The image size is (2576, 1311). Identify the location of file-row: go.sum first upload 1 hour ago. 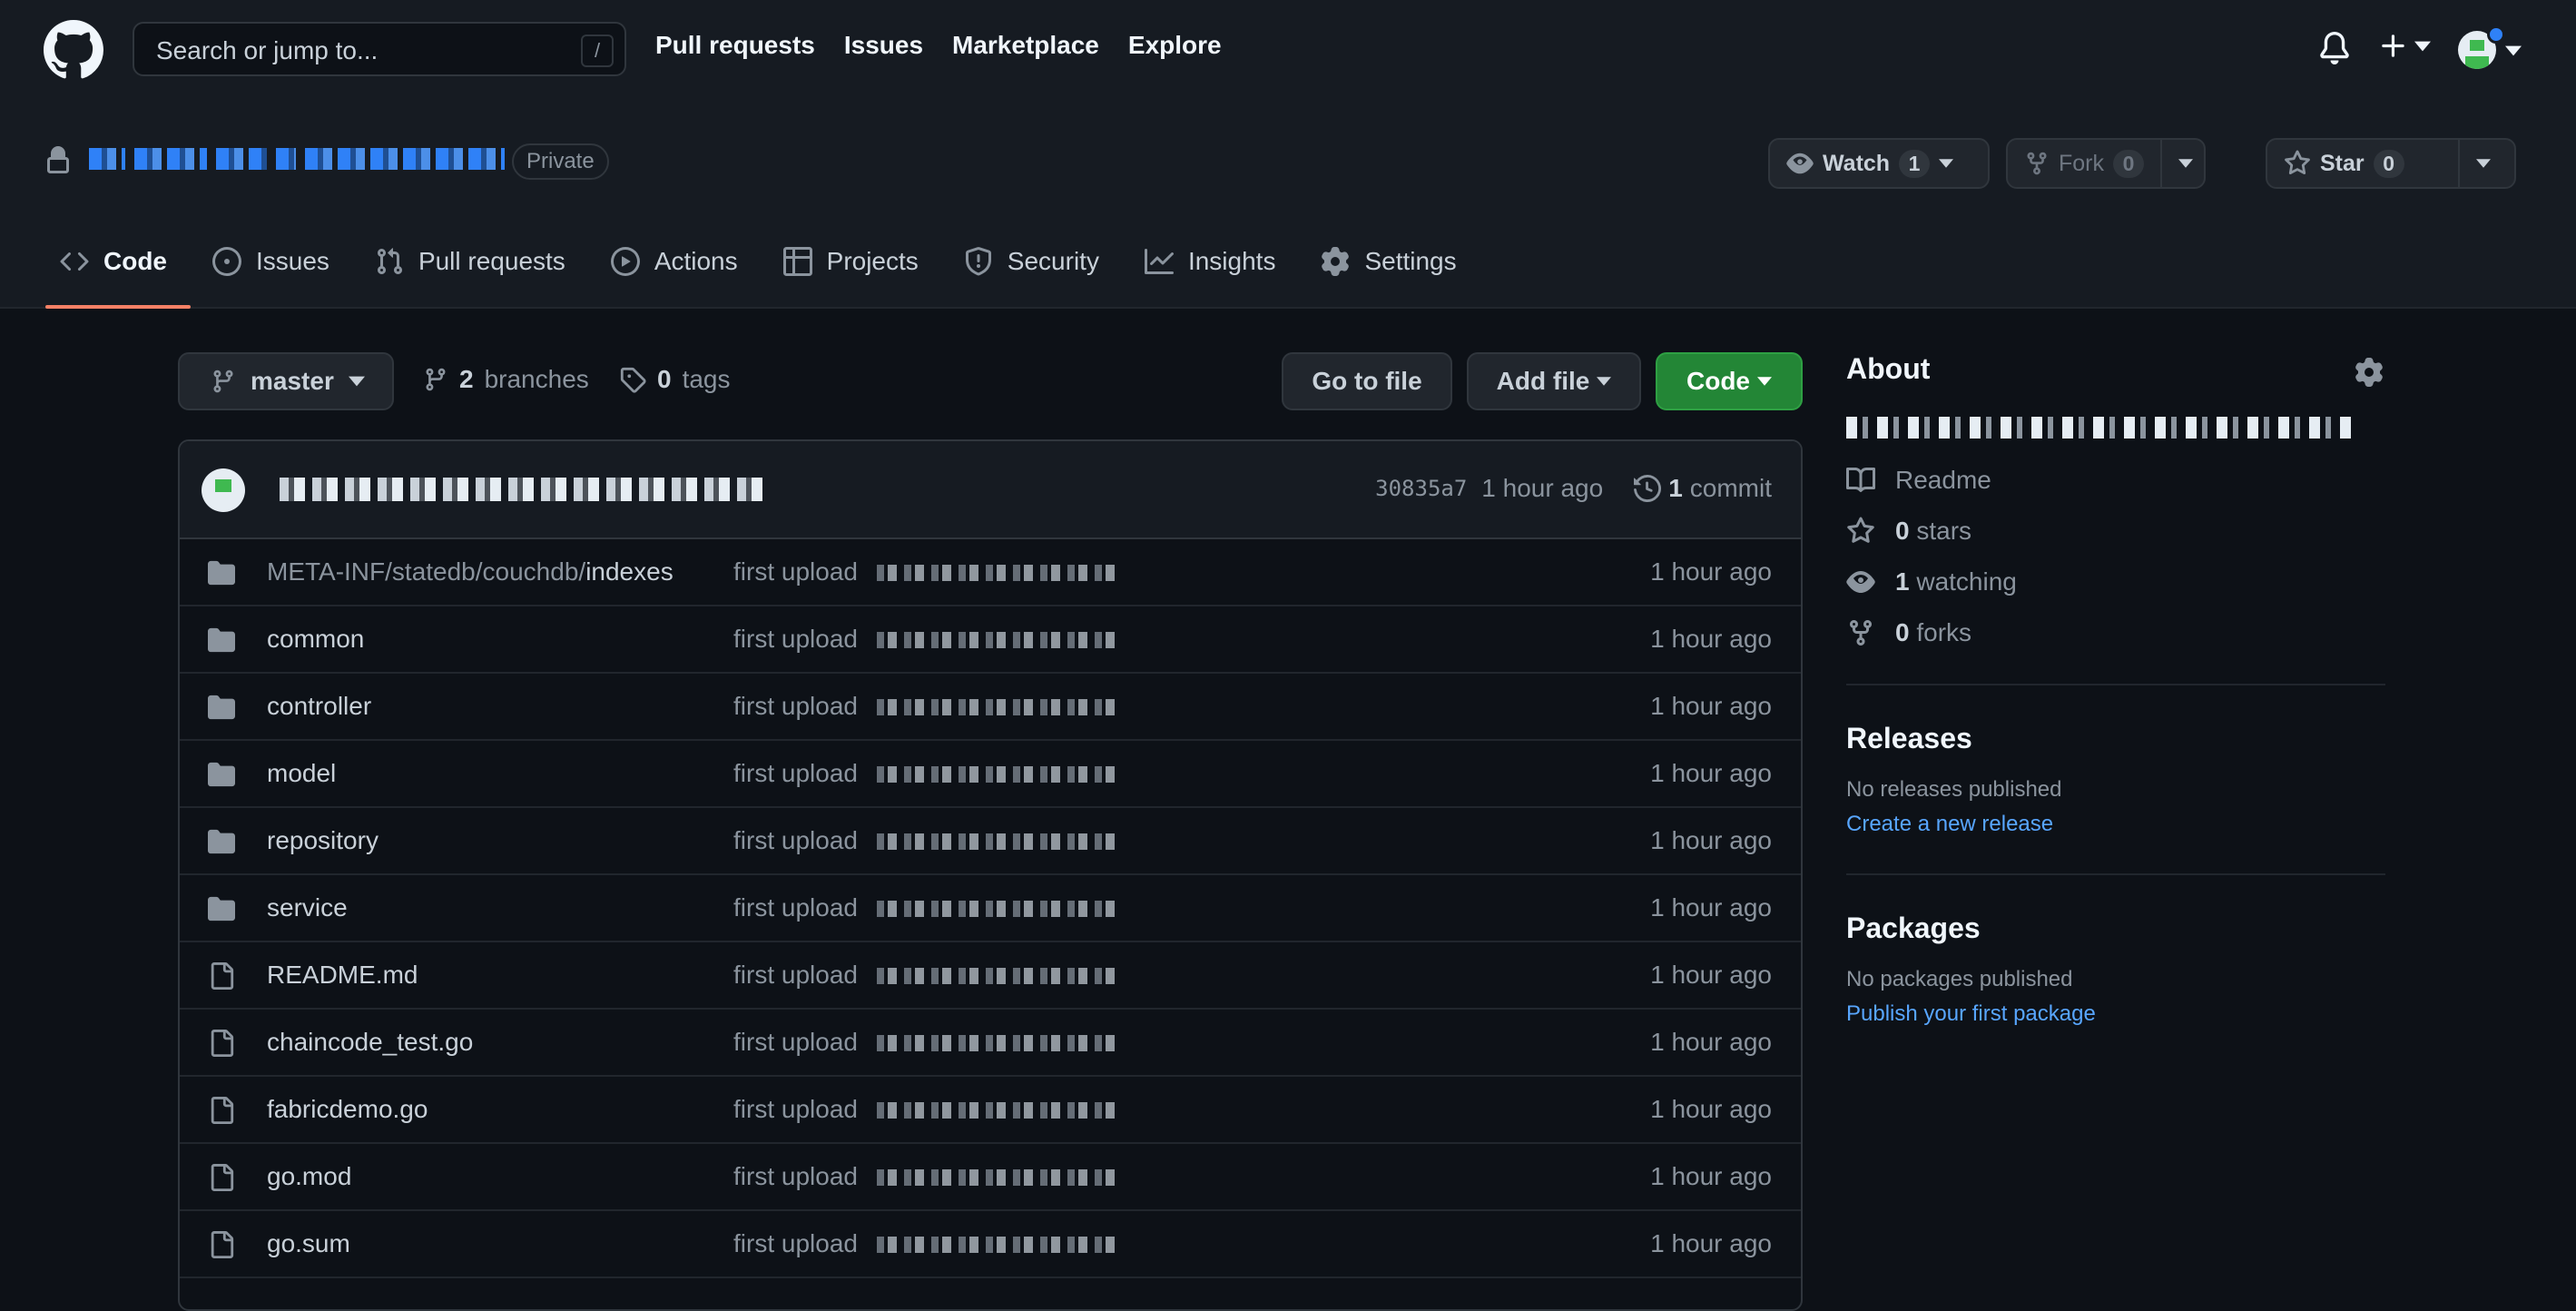
(991, 1244).